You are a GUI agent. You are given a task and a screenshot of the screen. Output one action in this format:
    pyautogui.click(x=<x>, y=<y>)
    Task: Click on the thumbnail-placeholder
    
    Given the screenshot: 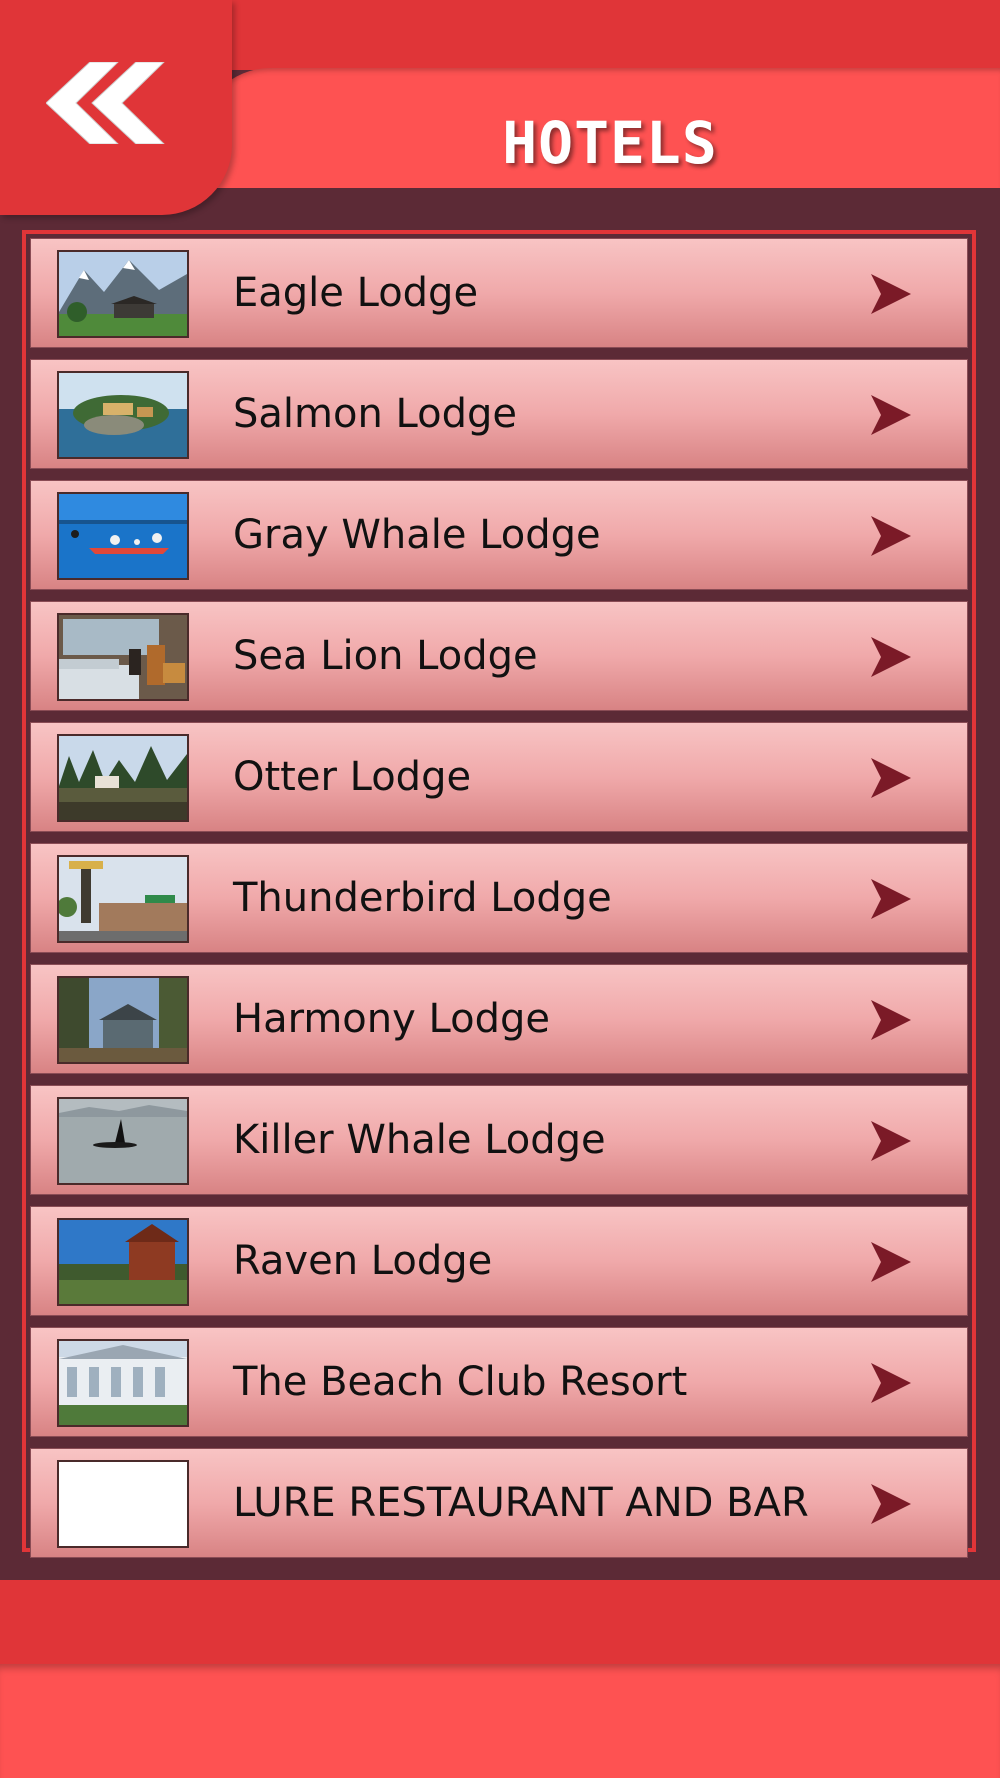 What is the action you would take?
    pyautogui.click(x=123, y=1504)
    